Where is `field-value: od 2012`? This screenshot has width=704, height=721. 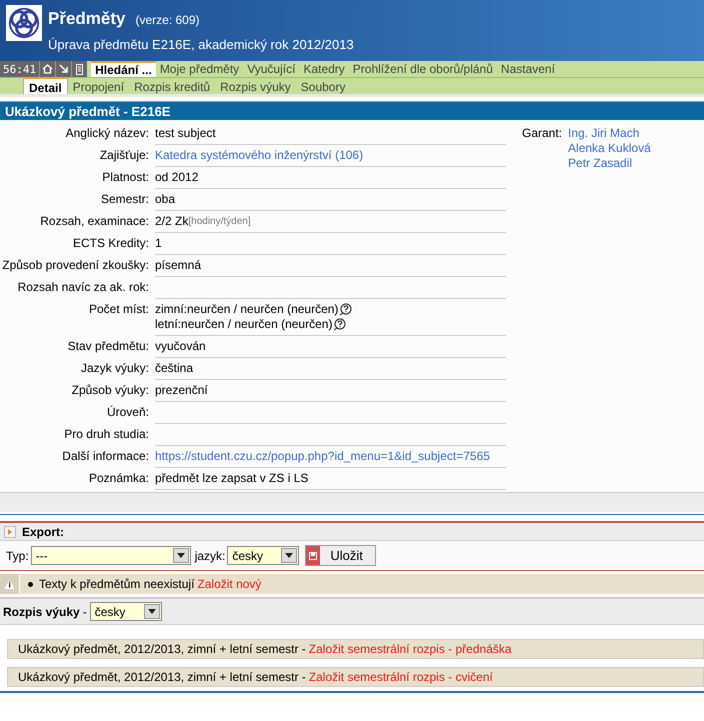
field-value: od 2012 is located at coordinates (176, 177).